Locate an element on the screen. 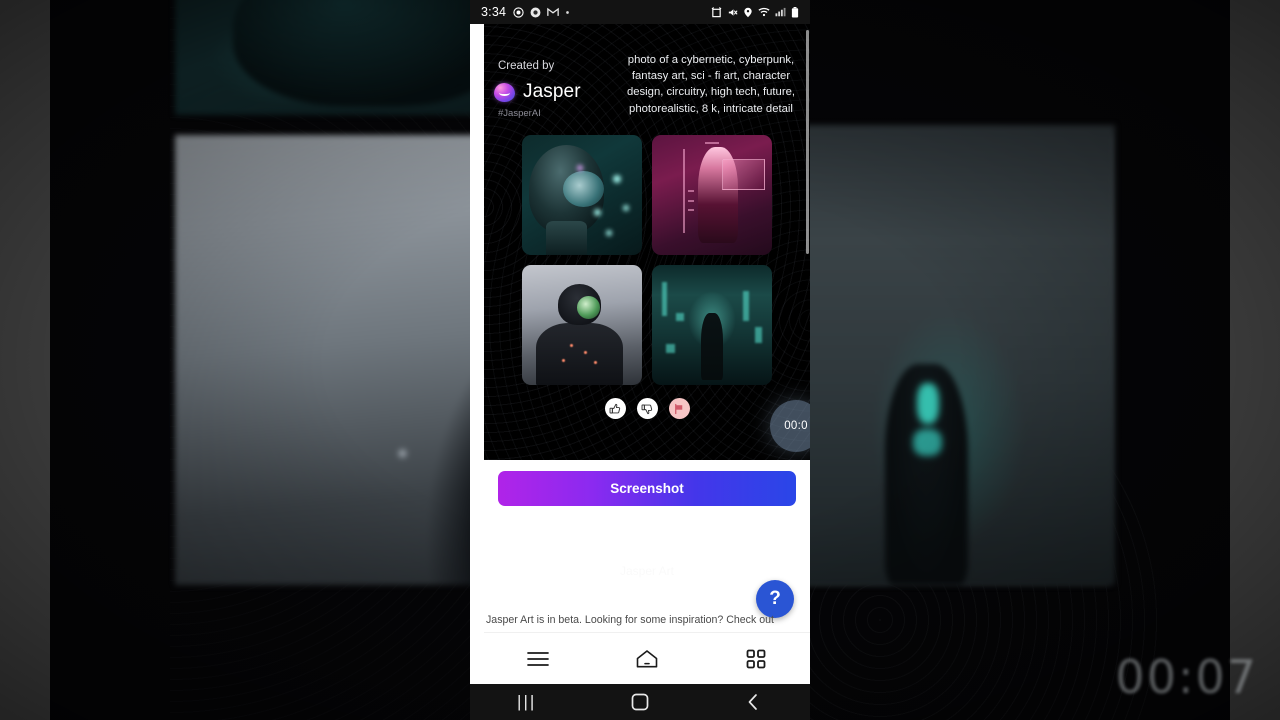 The width and height of the screenshot is (1280, 720). grid-icon is located at coordinates (756, 658).